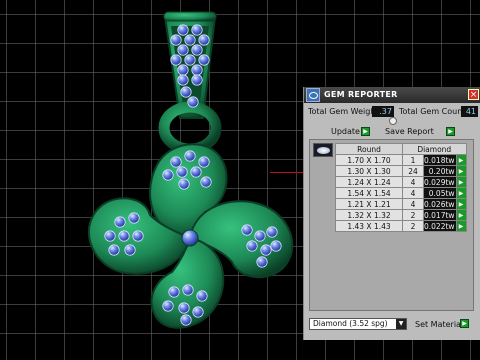 This screenshot has height=360, width=480. Describe the element at coordinates (413, 160) in the screenshot. I see `gem-count: 1` at that location.